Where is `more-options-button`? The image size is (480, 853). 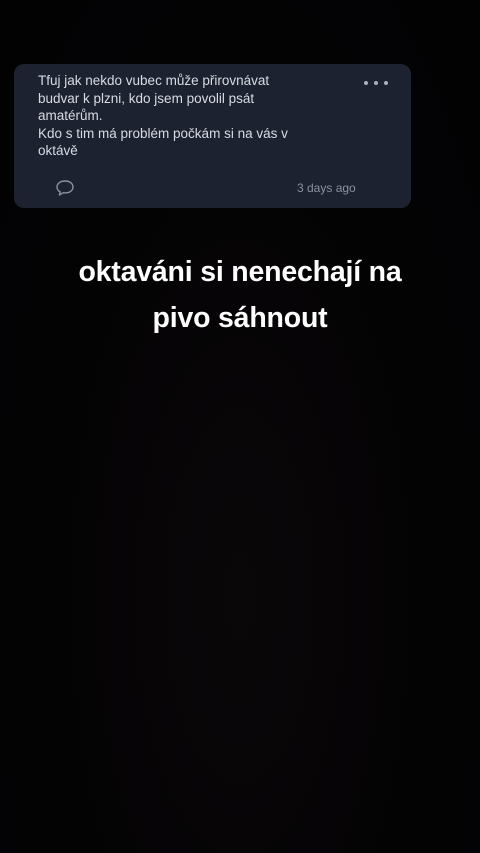 more-options-button is located at coordinates (376, 83).